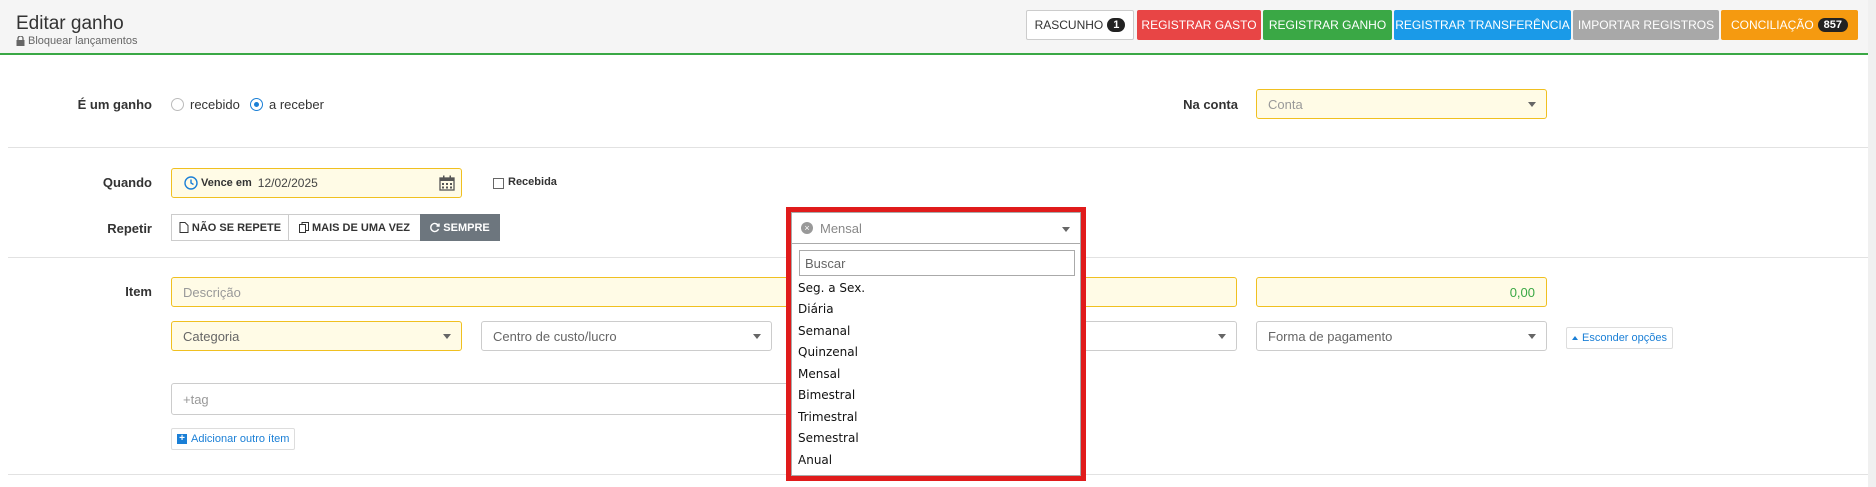 The height and width of the screenshot is (487, 1876). Describe the element at coordinates (1872, 243) in the screenshot. I see `scrollbar-track` at that location.